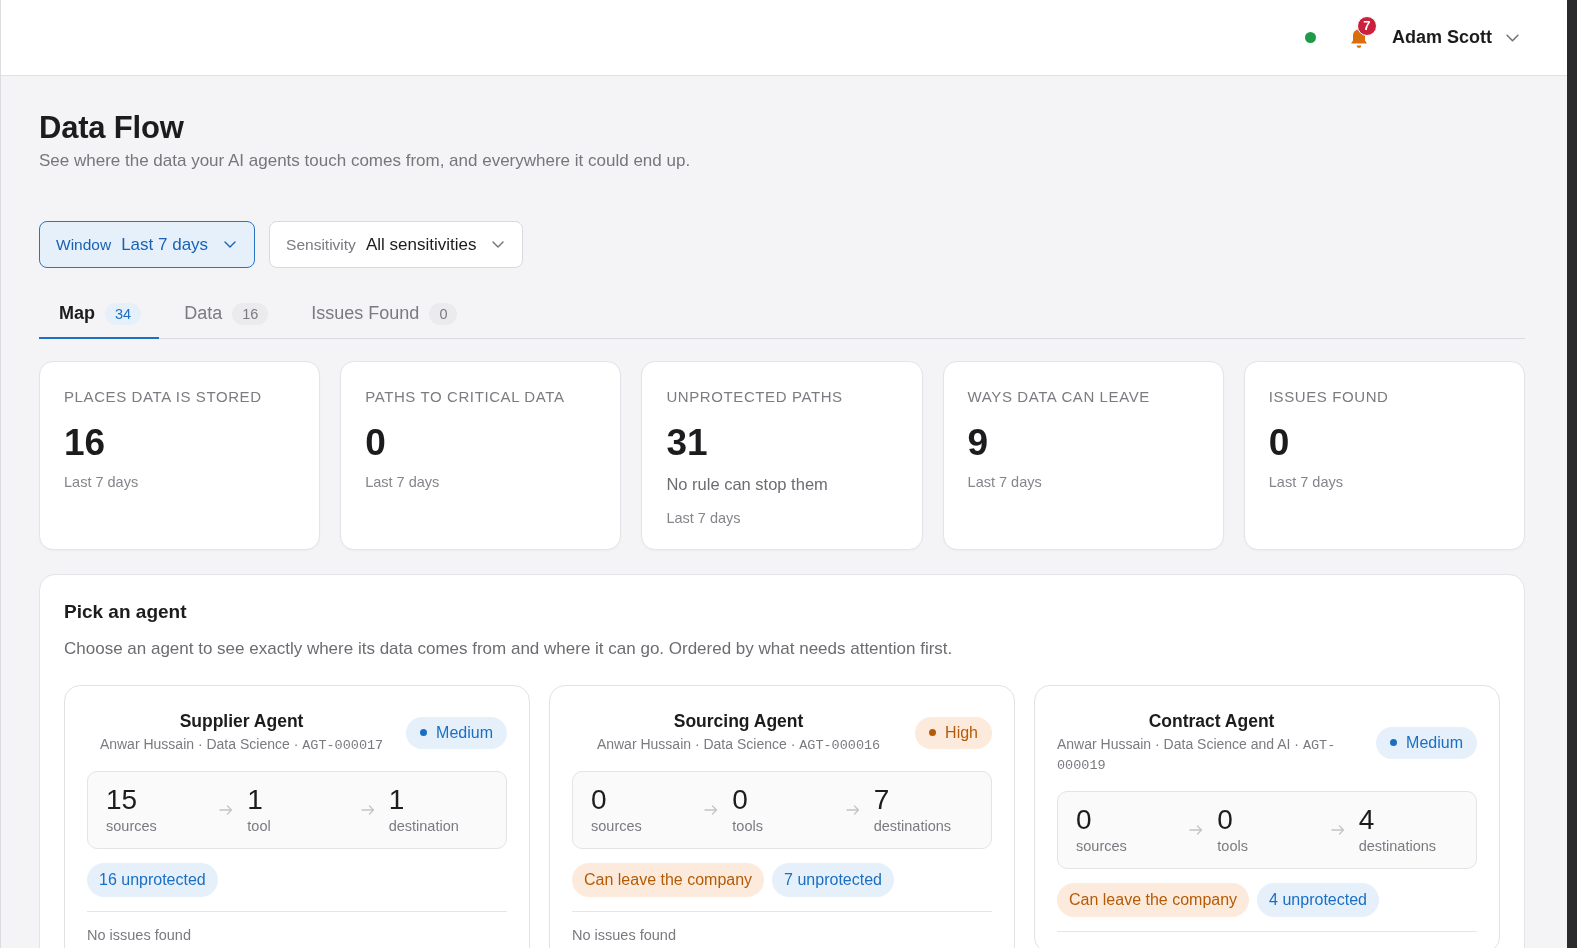  I want to click on stat-label: PATHS TO CRITICAL DATA, so click(465, 397).